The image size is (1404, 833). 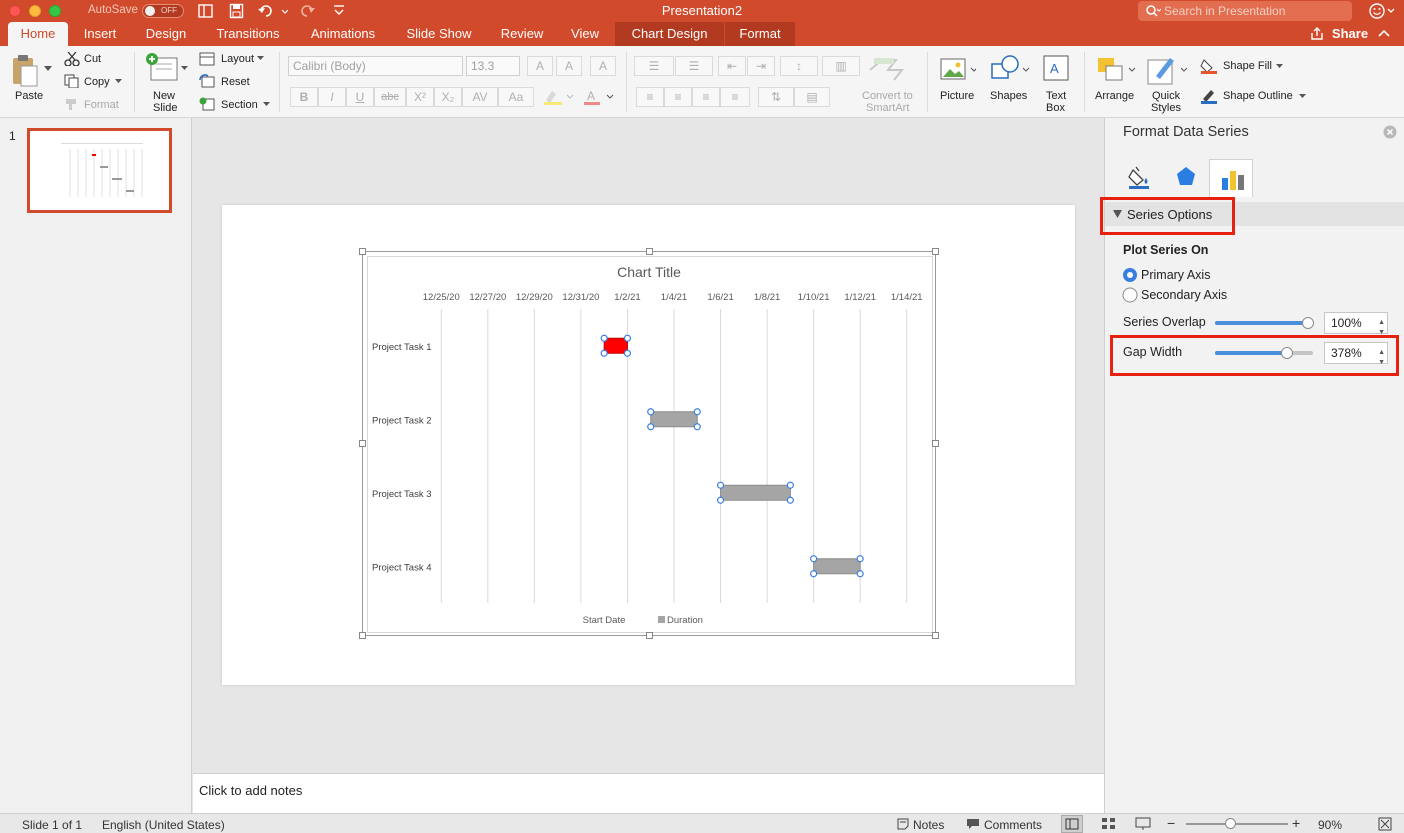 What do you see at coordinates (935, 635) in the screenshot?
I see `resize-handle-bottom-right` at bounding box center [935, 635].